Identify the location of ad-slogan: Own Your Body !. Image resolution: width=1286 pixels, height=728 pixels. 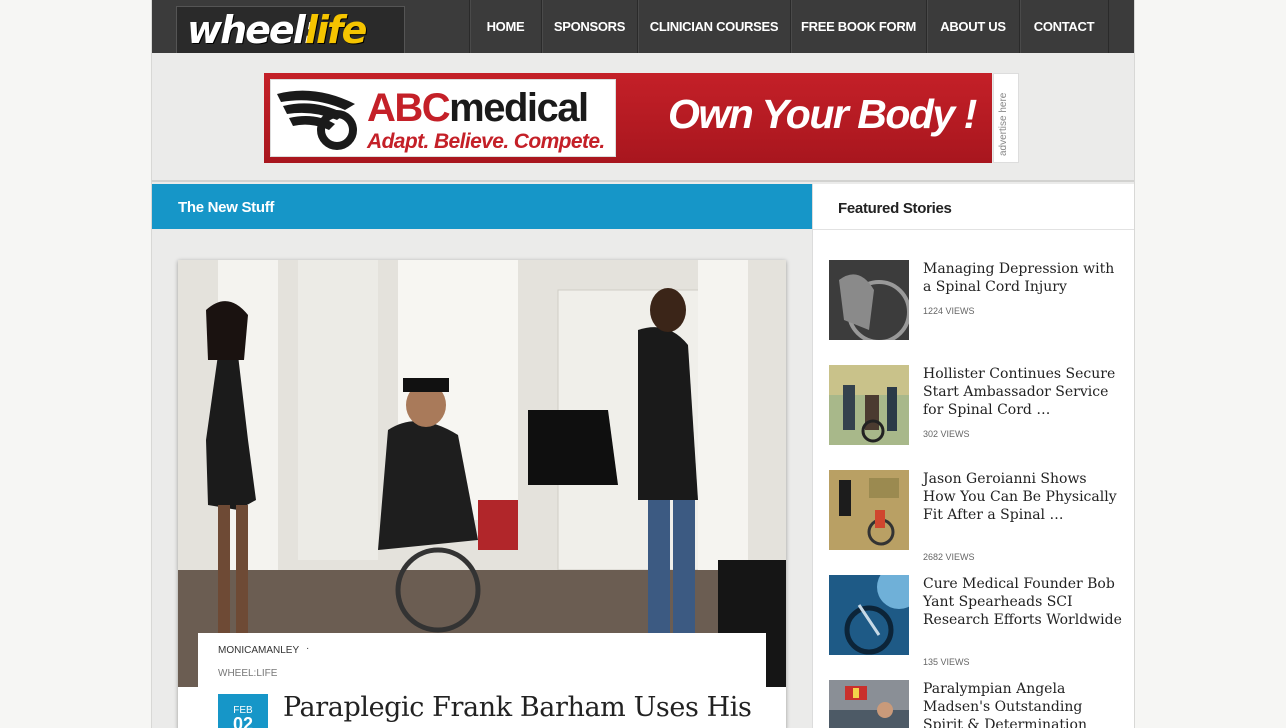
(822, 114).